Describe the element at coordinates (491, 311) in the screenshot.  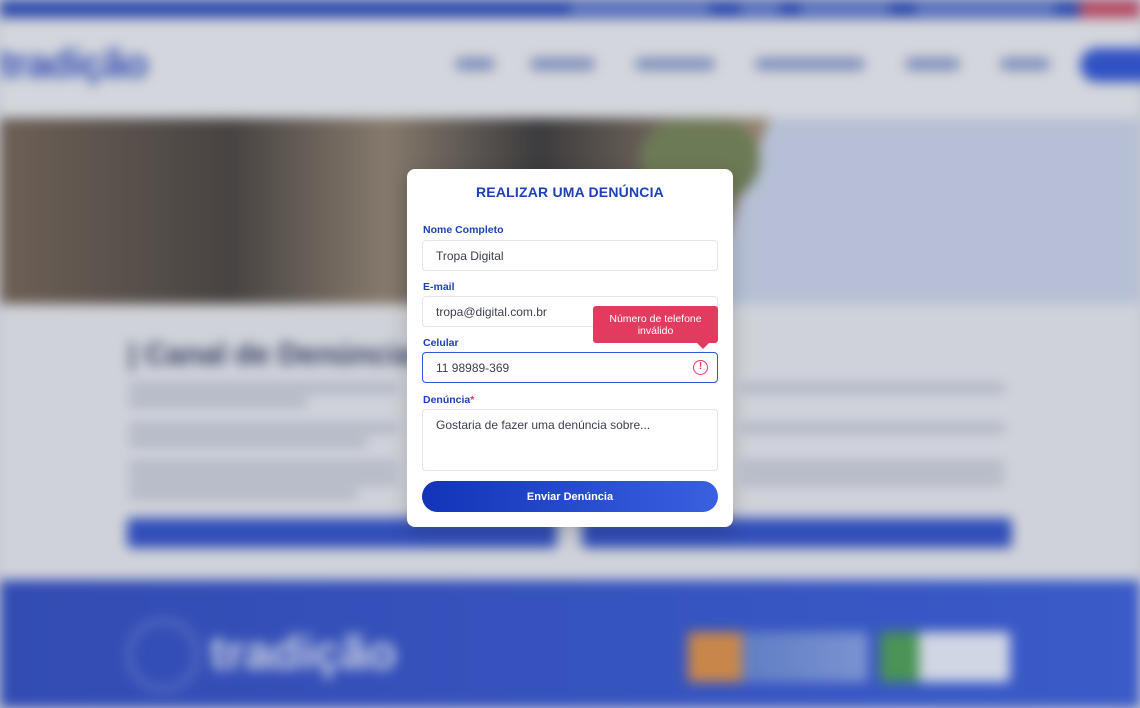
I see `email-value: tropa@digital.com.br` at that location.